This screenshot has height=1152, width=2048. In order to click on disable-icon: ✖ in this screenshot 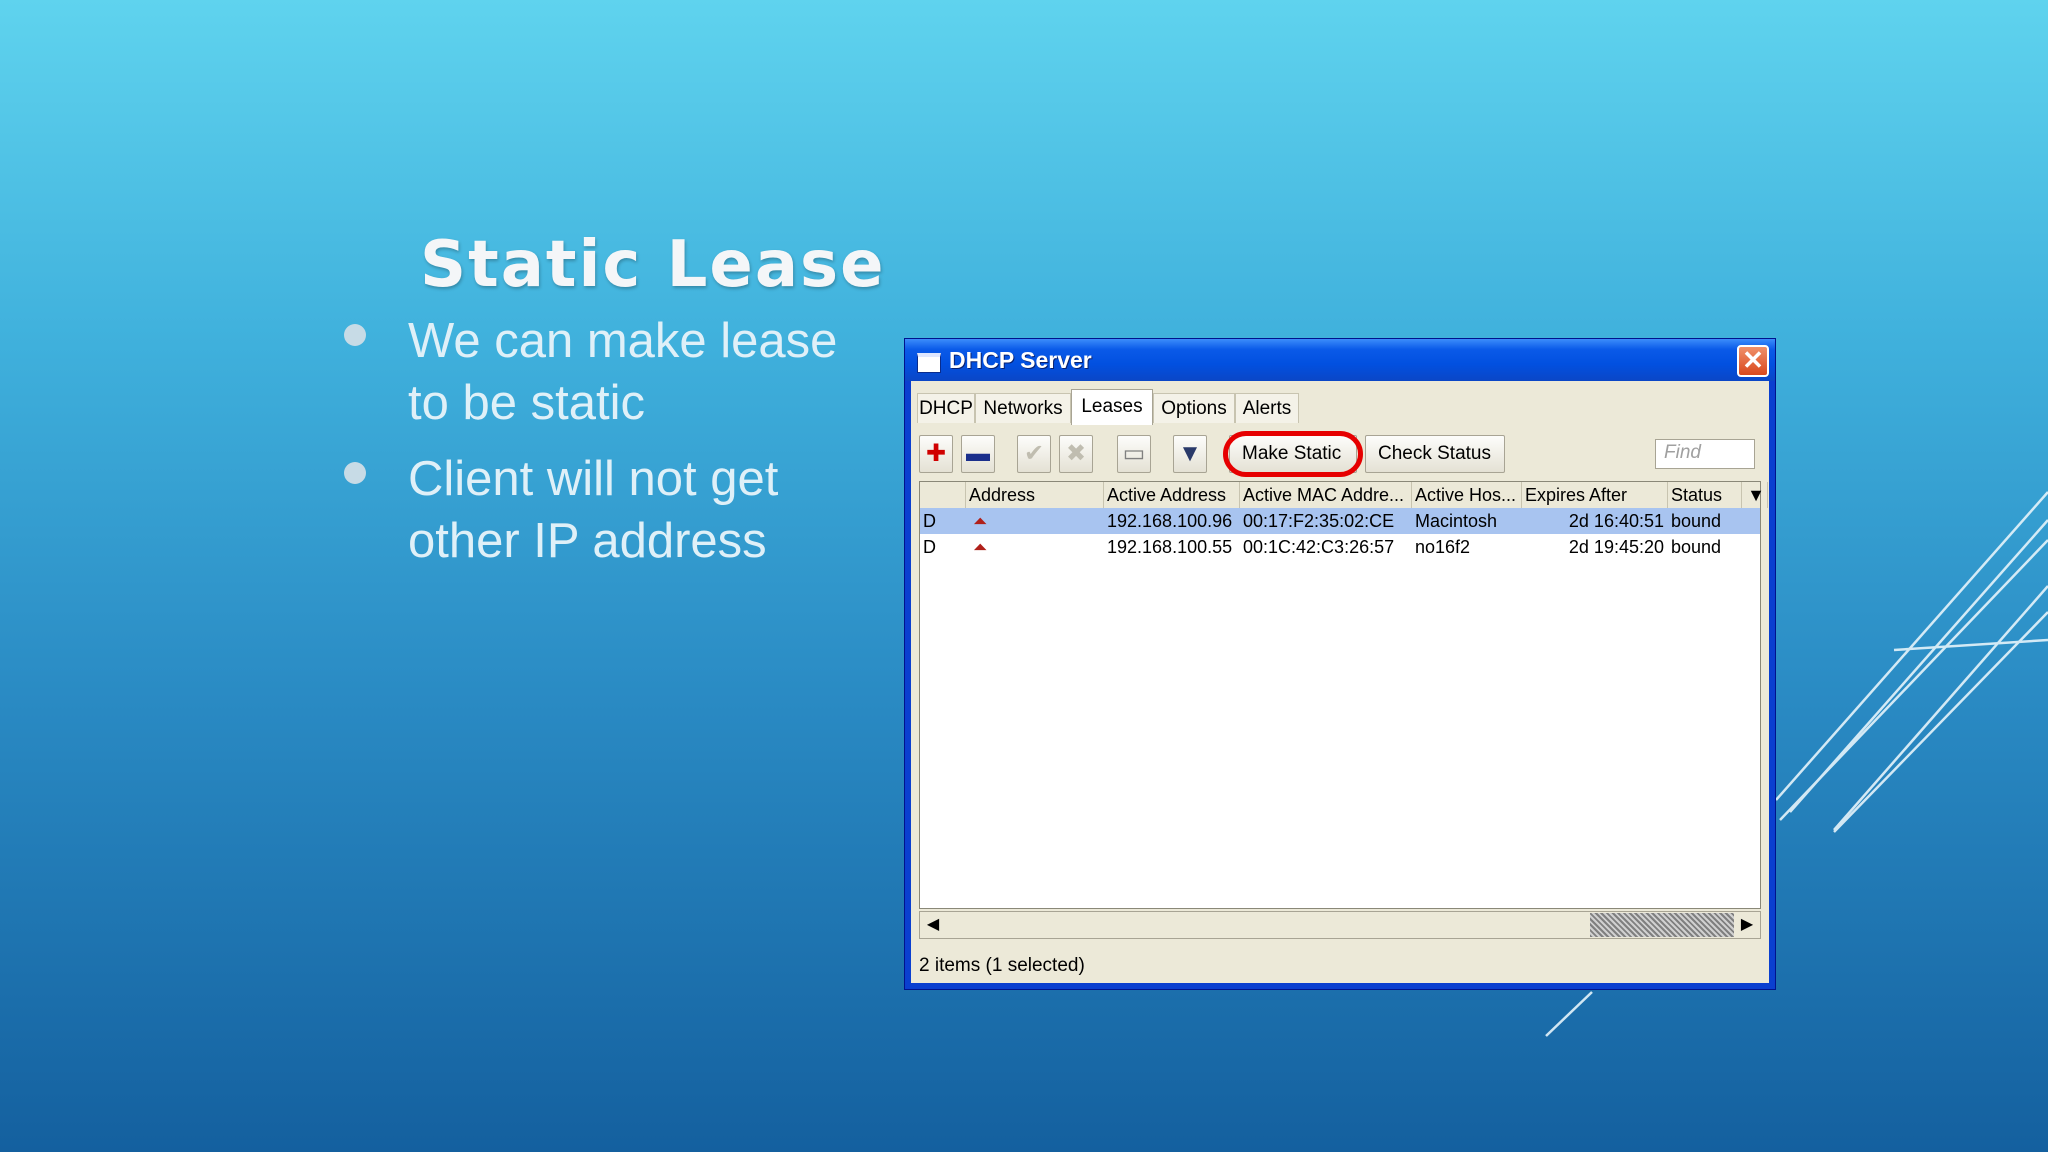, I will do `click(1076, 454)`.